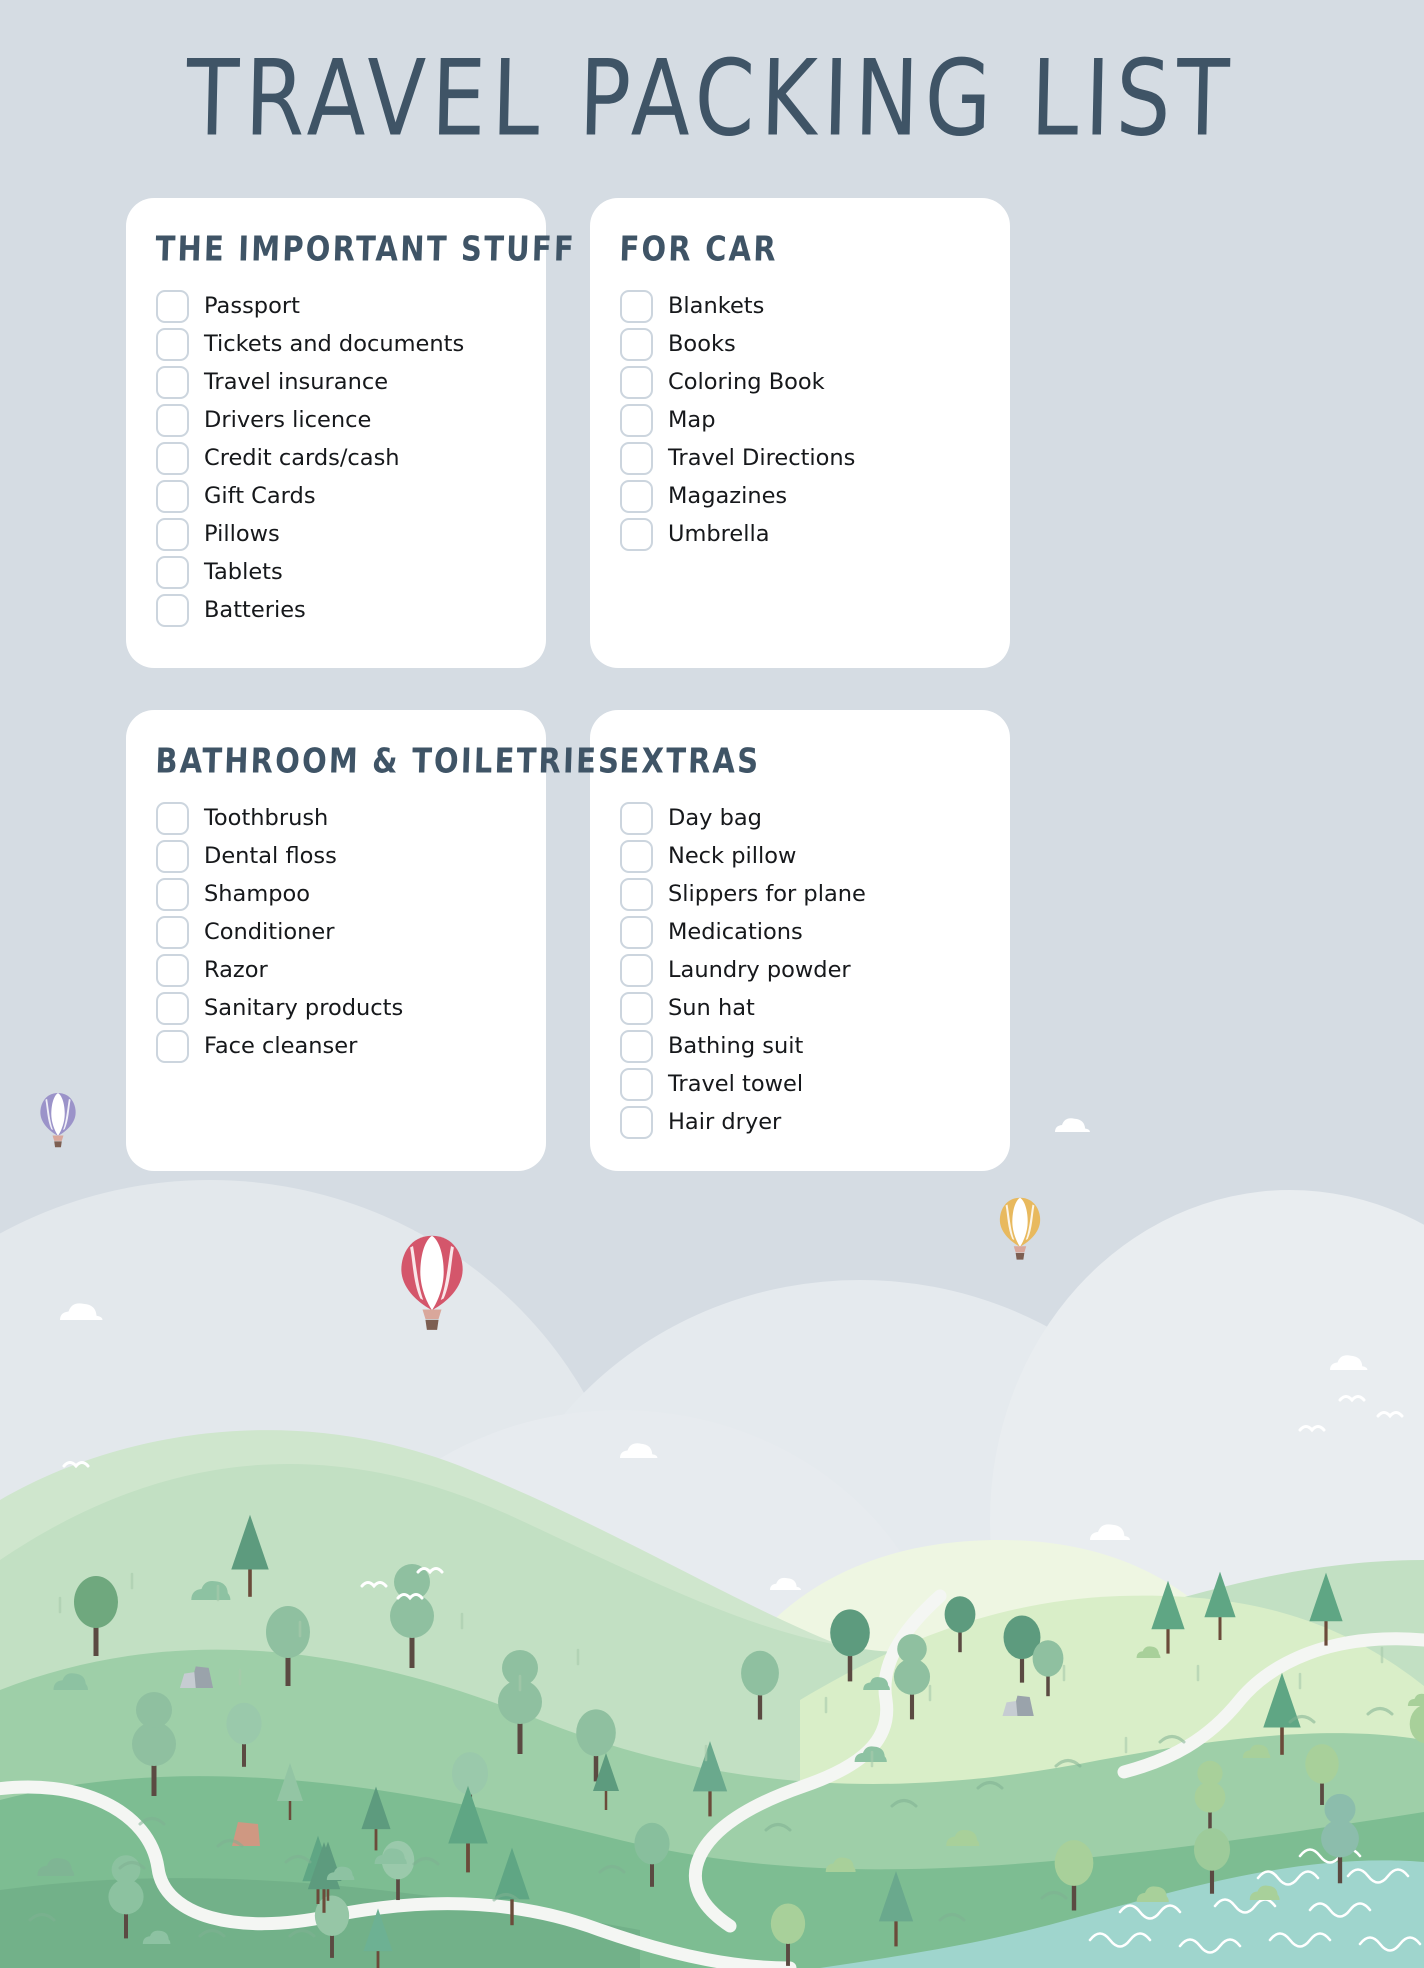 This screenshot has height=1968, width=1424. What do you see at coordinates (692, 419) in the screenshot?
I see `list-item-label: Map` at bounding box center [692, 419].